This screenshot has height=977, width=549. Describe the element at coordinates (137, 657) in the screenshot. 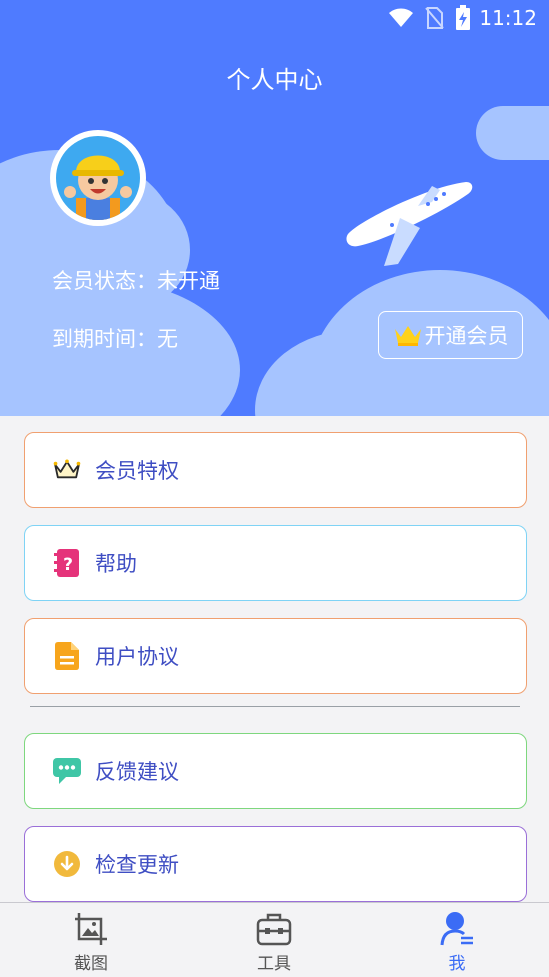

I see `menu-label: 用户协议` at that location.